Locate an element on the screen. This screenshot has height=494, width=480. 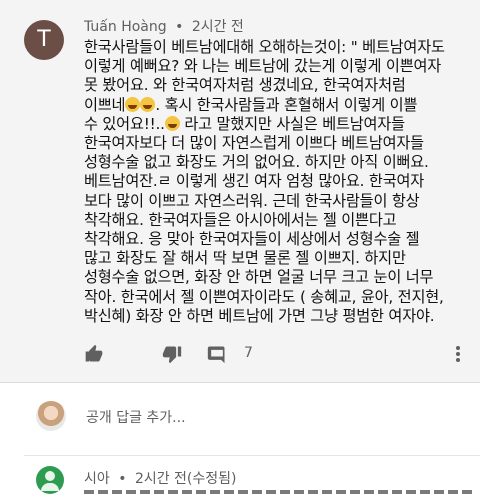
comment-line-15: 박신혜) 화장 안 하면 베트남에 가면 그냥 평범한 여자야. is located at coordinates (259, 315).